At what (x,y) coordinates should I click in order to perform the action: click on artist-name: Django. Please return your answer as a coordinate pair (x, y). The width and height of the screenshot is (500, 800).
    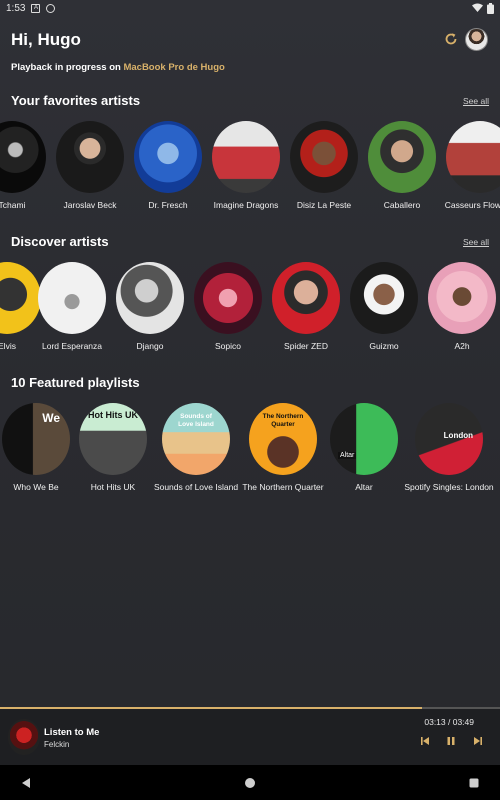
    Looking at the image, I should click on (150, 346).